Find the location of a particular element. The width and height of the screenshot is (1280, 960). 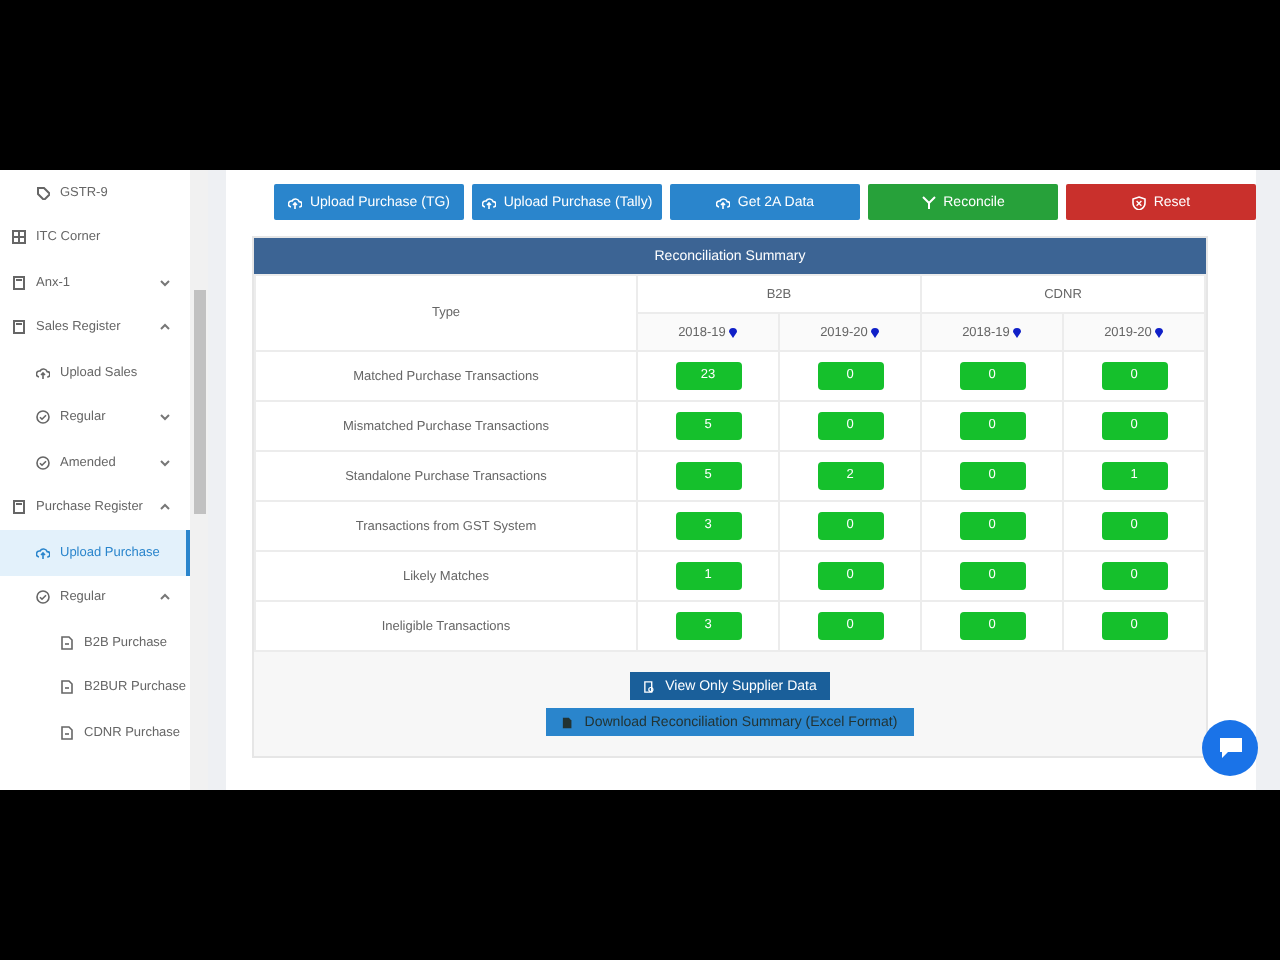

filter-icon is located at coordinates (928, 202).